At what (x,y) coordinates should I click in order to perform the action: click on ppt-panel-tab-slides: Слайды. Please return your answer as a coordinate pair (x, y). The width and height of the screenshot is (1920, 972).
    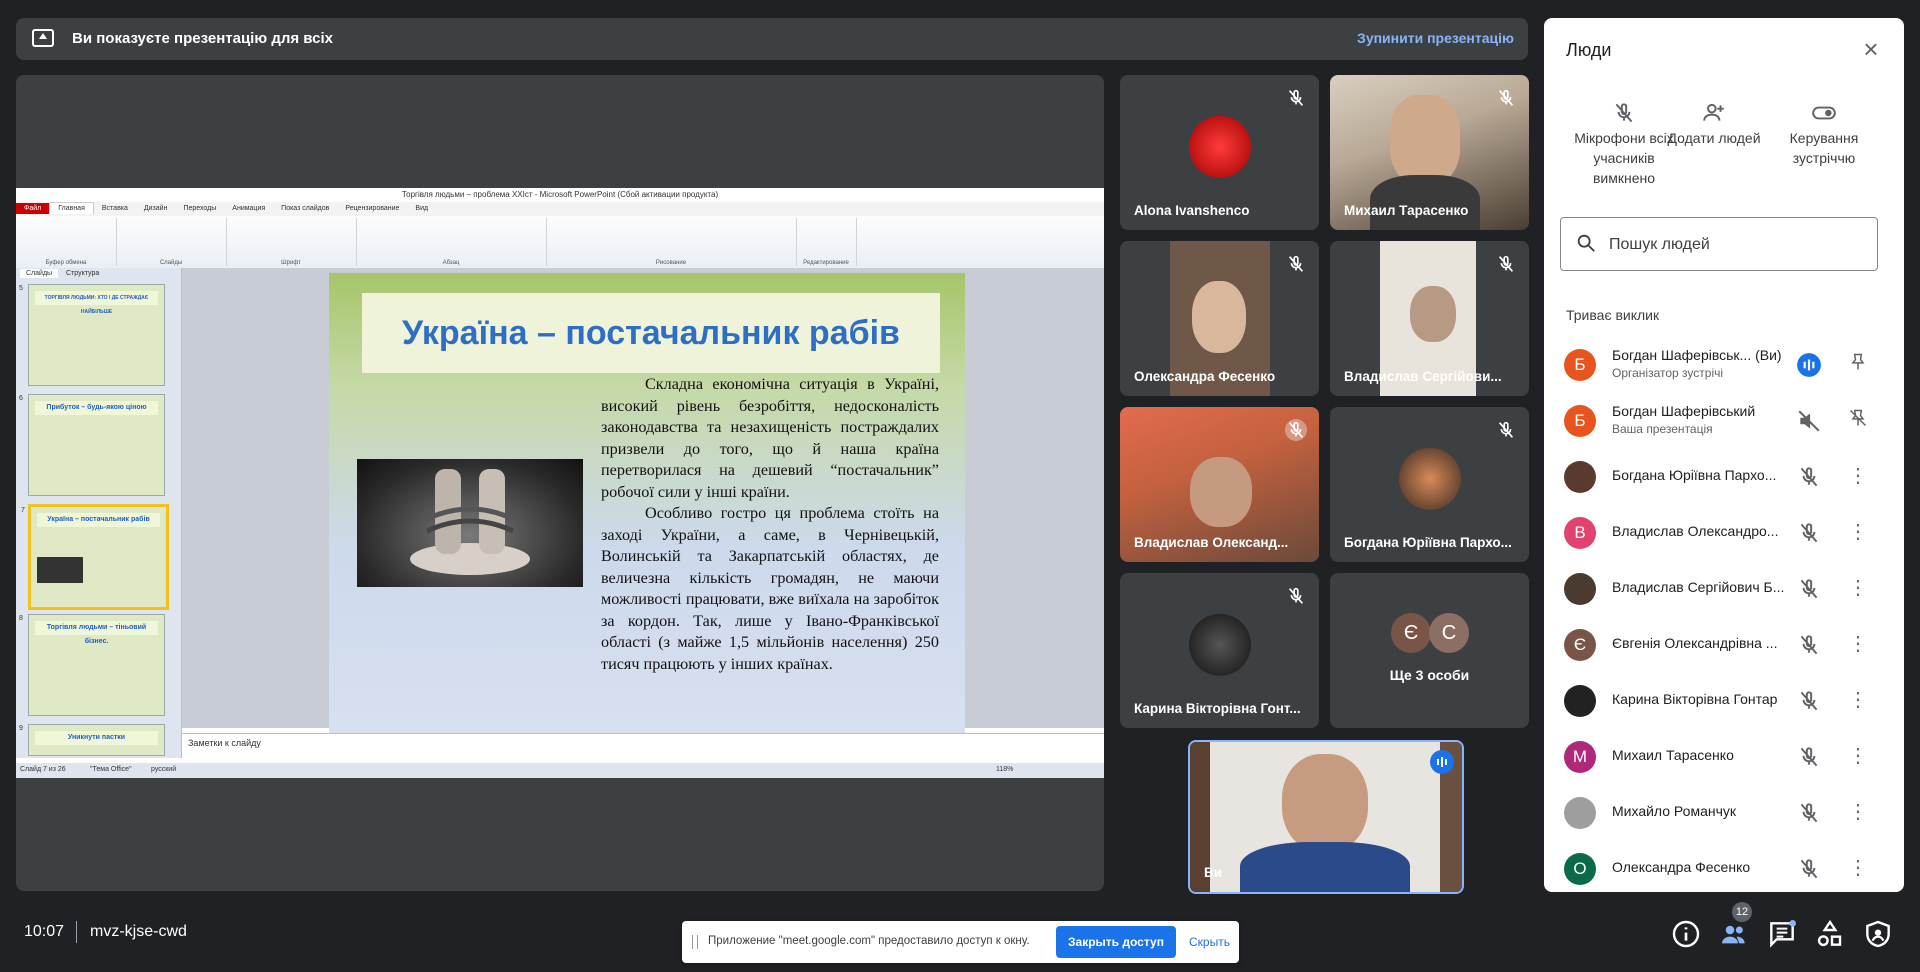
    Looking at the image, I should click on (39, 273).